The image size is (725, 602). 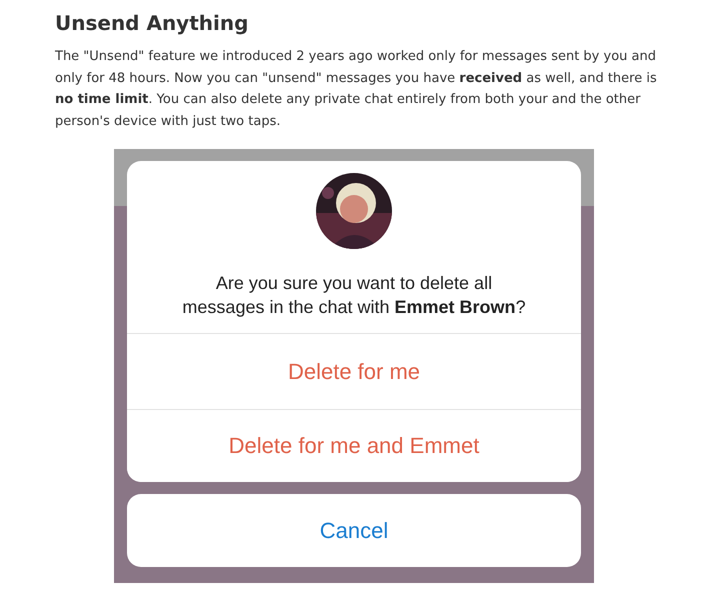 I want to click on delete-option: Delete for me and Emmet, so click(x=354, y=445).